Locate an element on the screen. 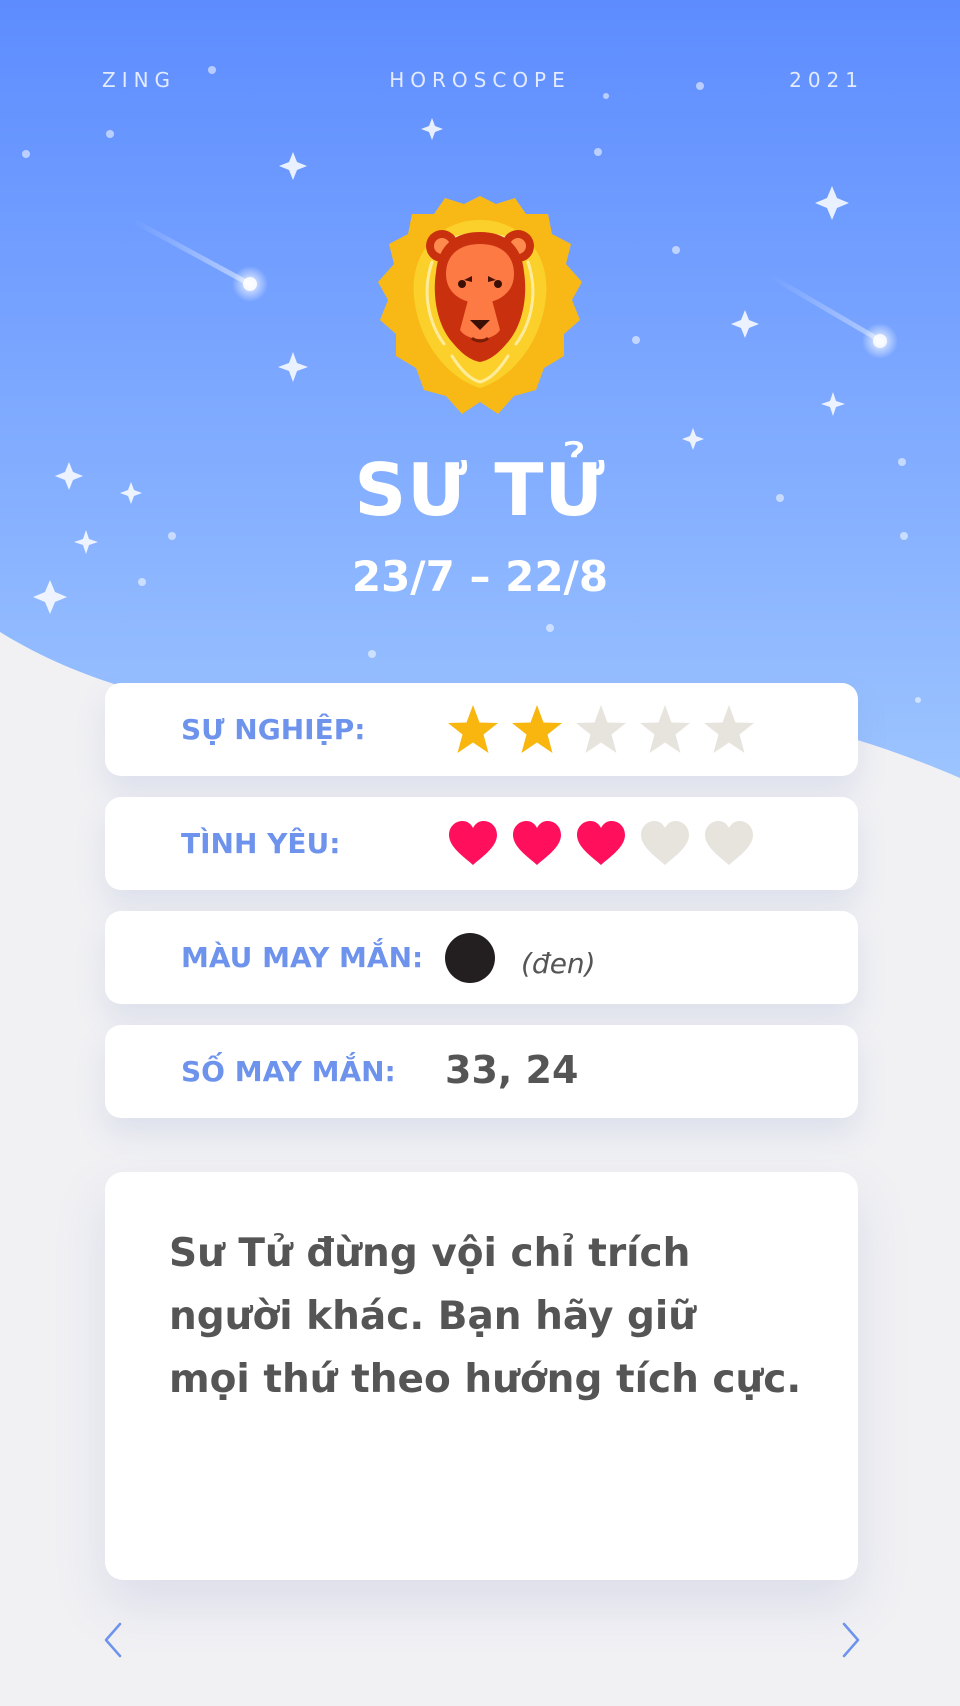  previous-button is located at coordinates (113, 1640).